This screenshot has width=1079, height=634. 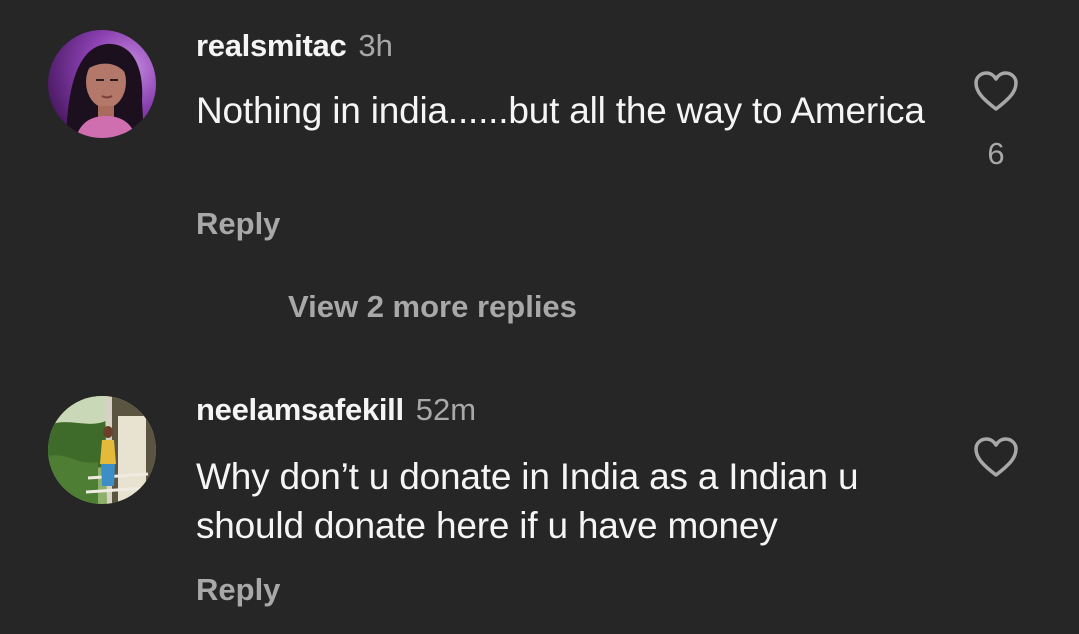 What do you see at coordinates (300, 409) in the screenshot?
I see `username: neelamsafekill` at bounding box center [300, 409].